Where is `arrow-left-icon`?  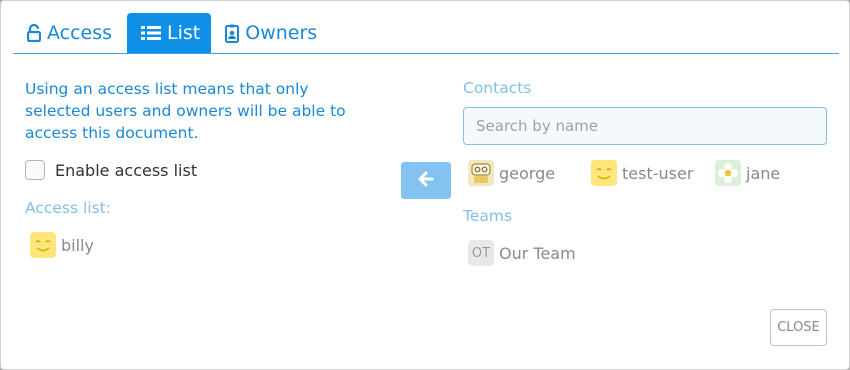
arrow-left-icon is located at coordinates (426, 181).